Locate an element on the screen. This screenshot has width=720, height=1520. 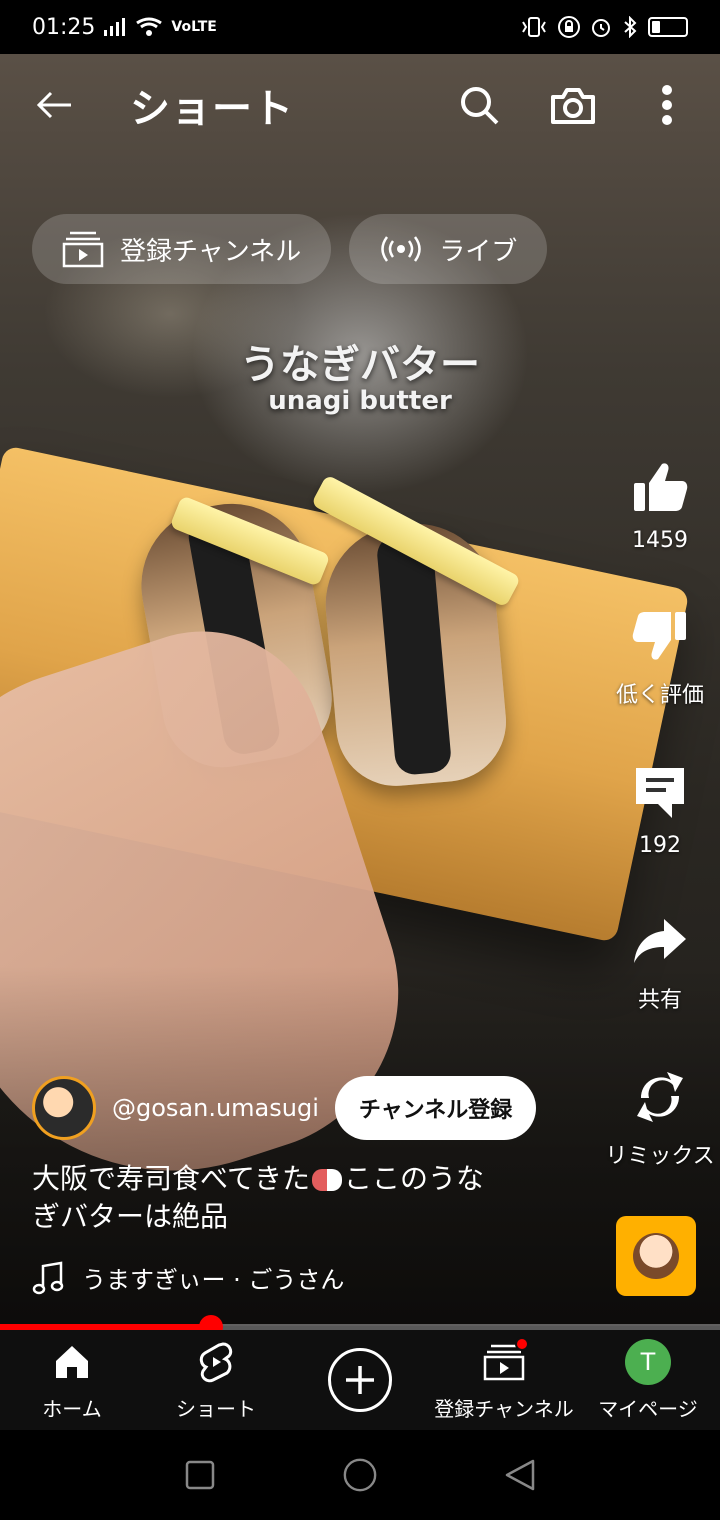
music-row: うますぎぃー · ごうさん is located at coordinates (188, 1277).